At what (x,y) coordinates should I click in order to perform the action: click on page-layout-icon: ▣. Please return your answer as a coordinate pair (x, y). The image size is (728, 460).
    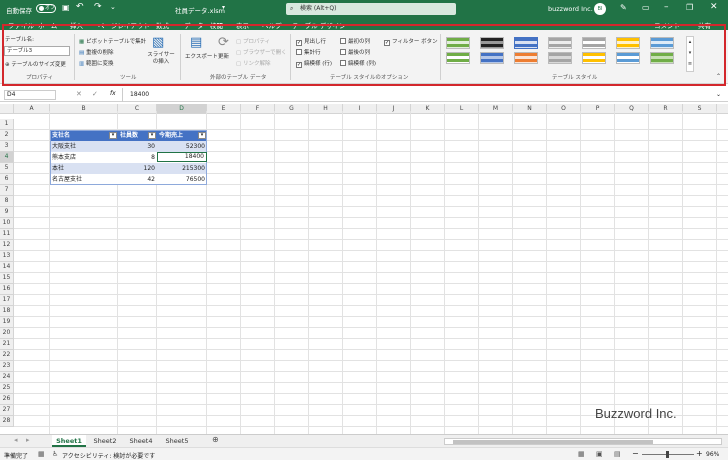
    Looking at the image, I should click on (599, 454).